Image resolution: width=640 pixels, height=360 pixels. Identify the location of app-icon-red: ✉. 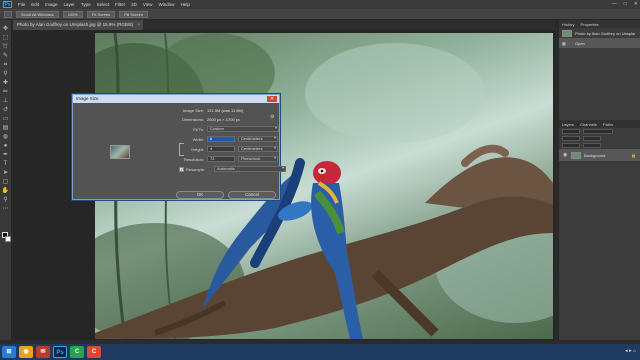
(43, 352).